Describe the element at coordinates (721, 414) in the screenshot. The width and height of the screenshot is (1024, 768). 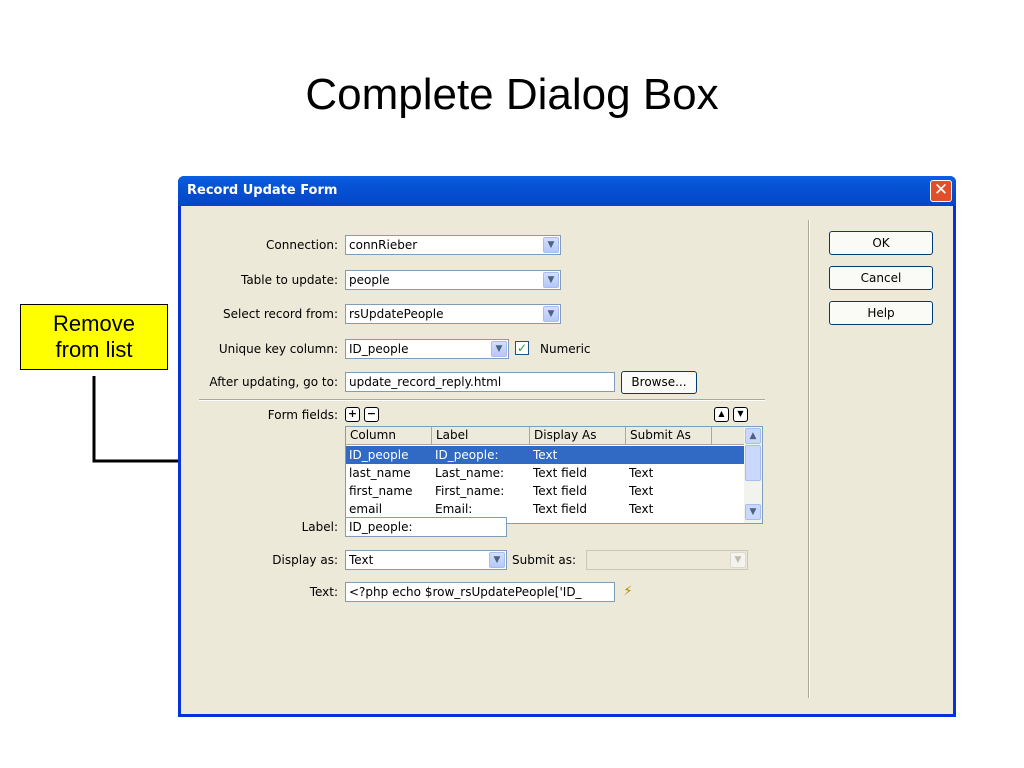
I see `arrow-up-icon: ▲` at that location.